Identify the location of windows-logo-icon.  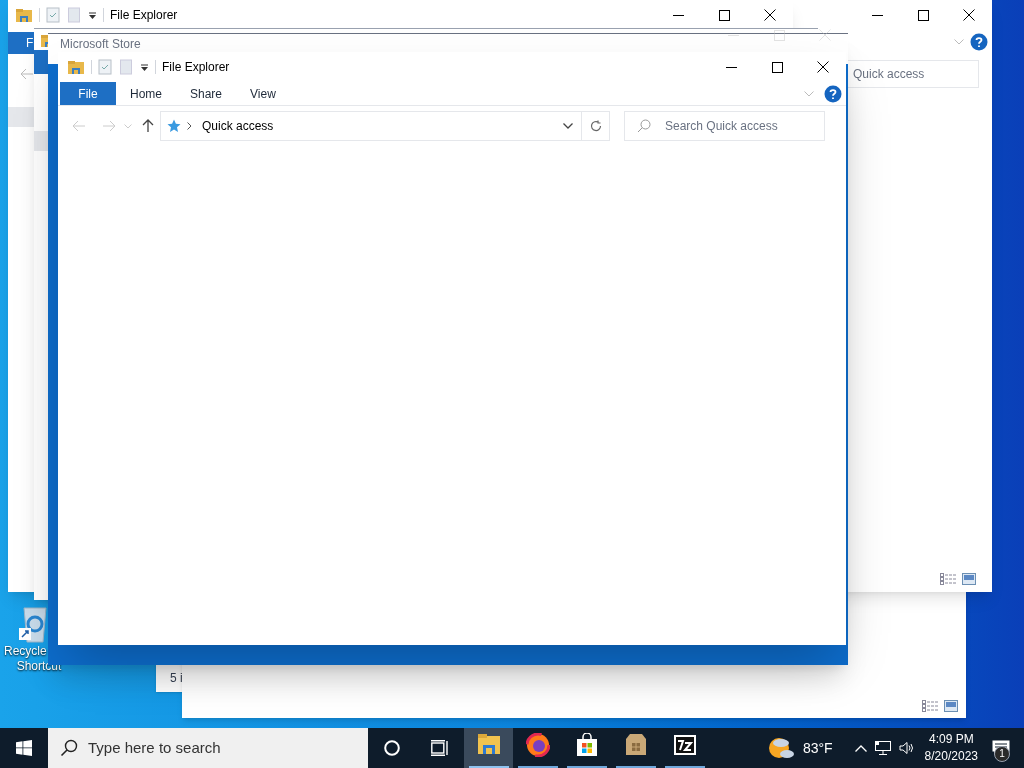
(24, 748).